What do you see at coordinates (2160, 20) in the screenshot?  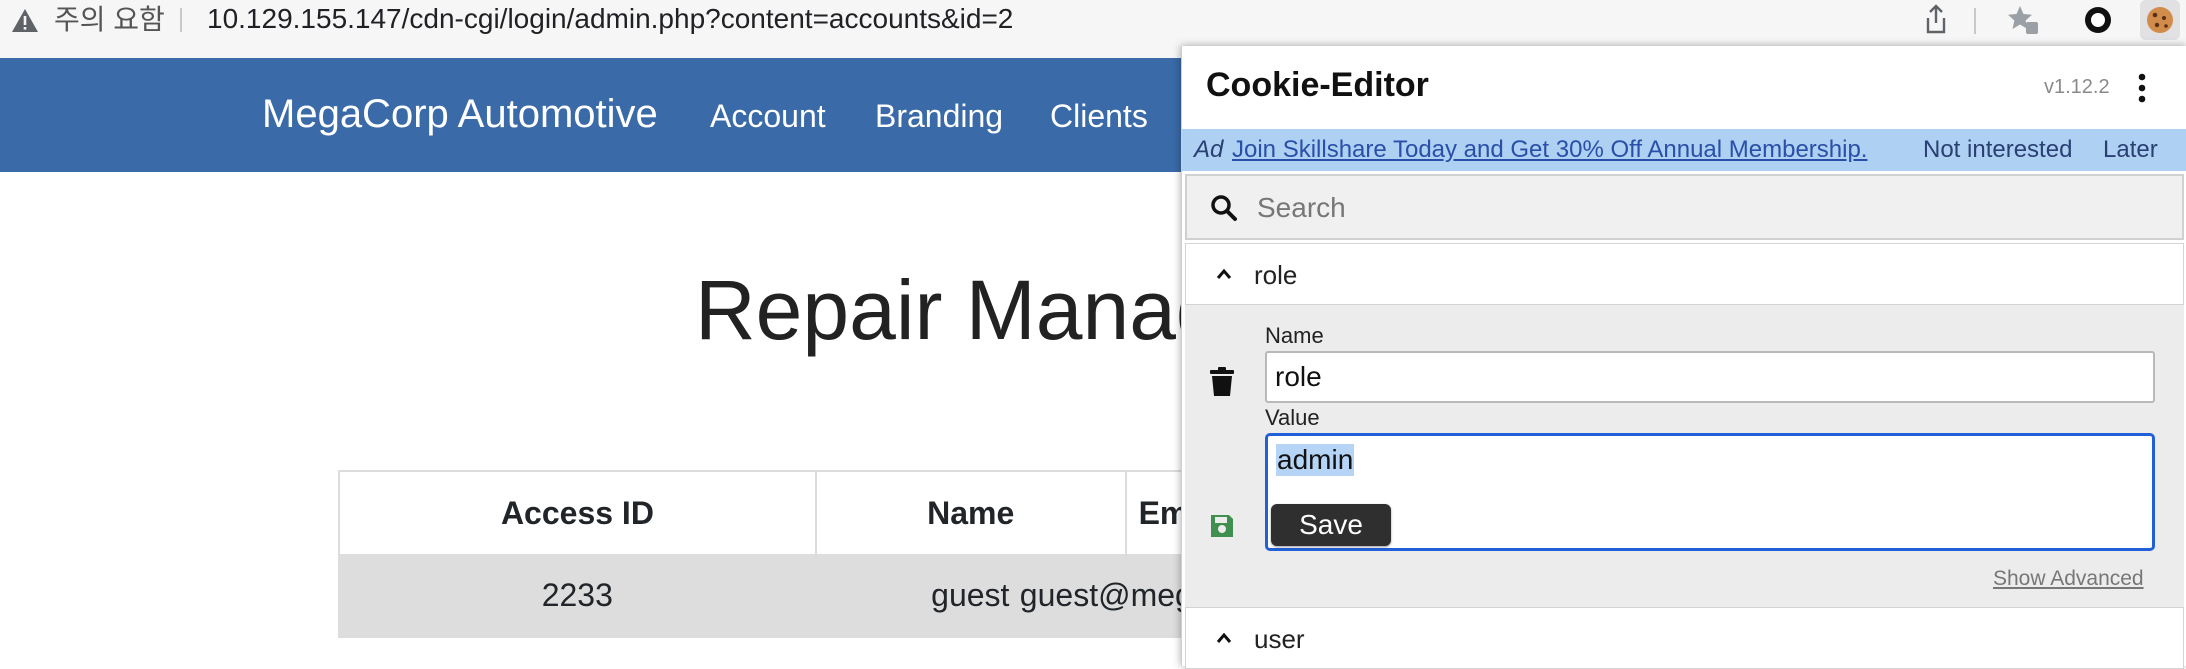 I see `cookie-extension-icon` at bounding box center [2160, 20].